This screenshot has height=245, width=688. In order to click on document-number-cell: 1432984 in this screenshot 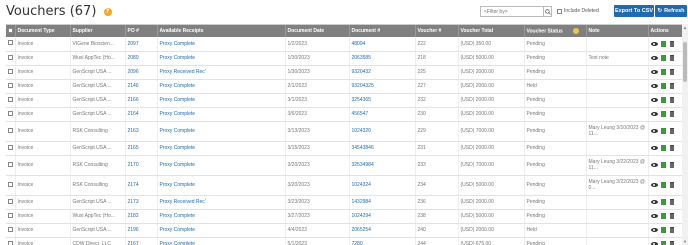, I will do `click(382, 202)`.